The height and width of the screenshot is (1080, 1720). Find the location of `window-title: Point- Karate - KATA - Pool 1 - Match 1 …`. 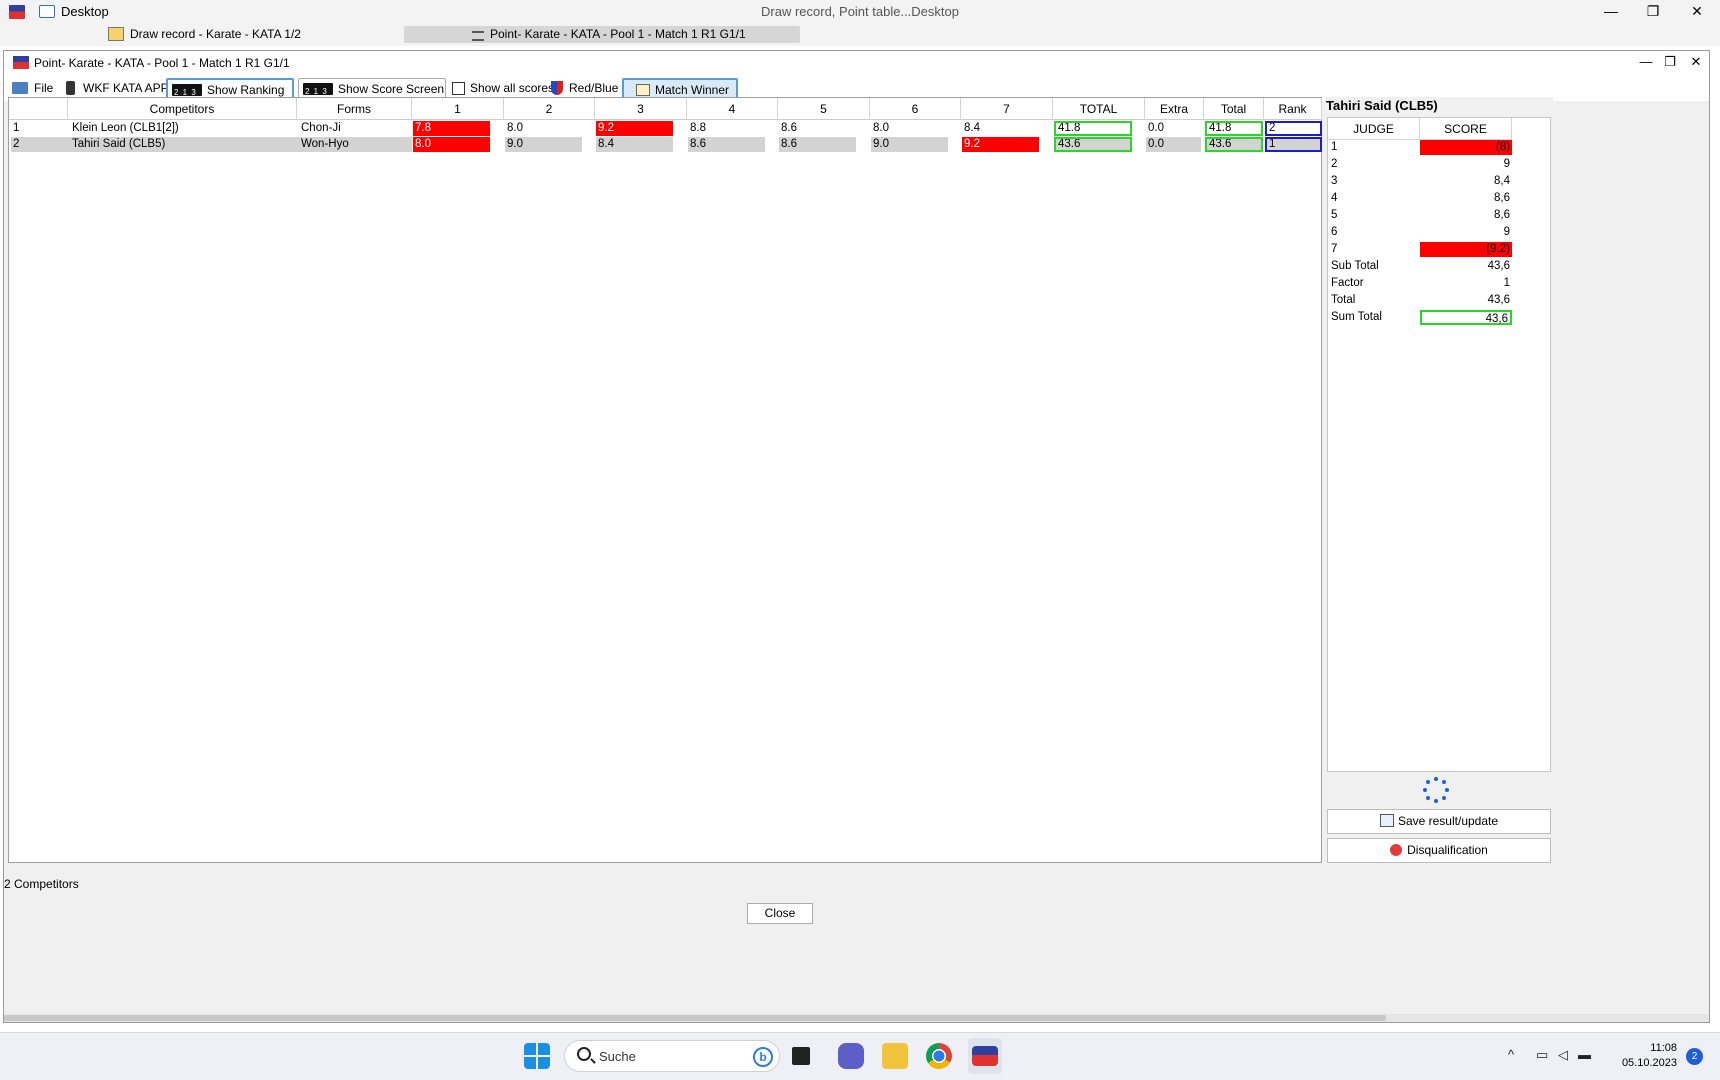

window-title: Point- Karate - KATA - Pool 1 - Match 1 … is located at coordinates (162, 63).